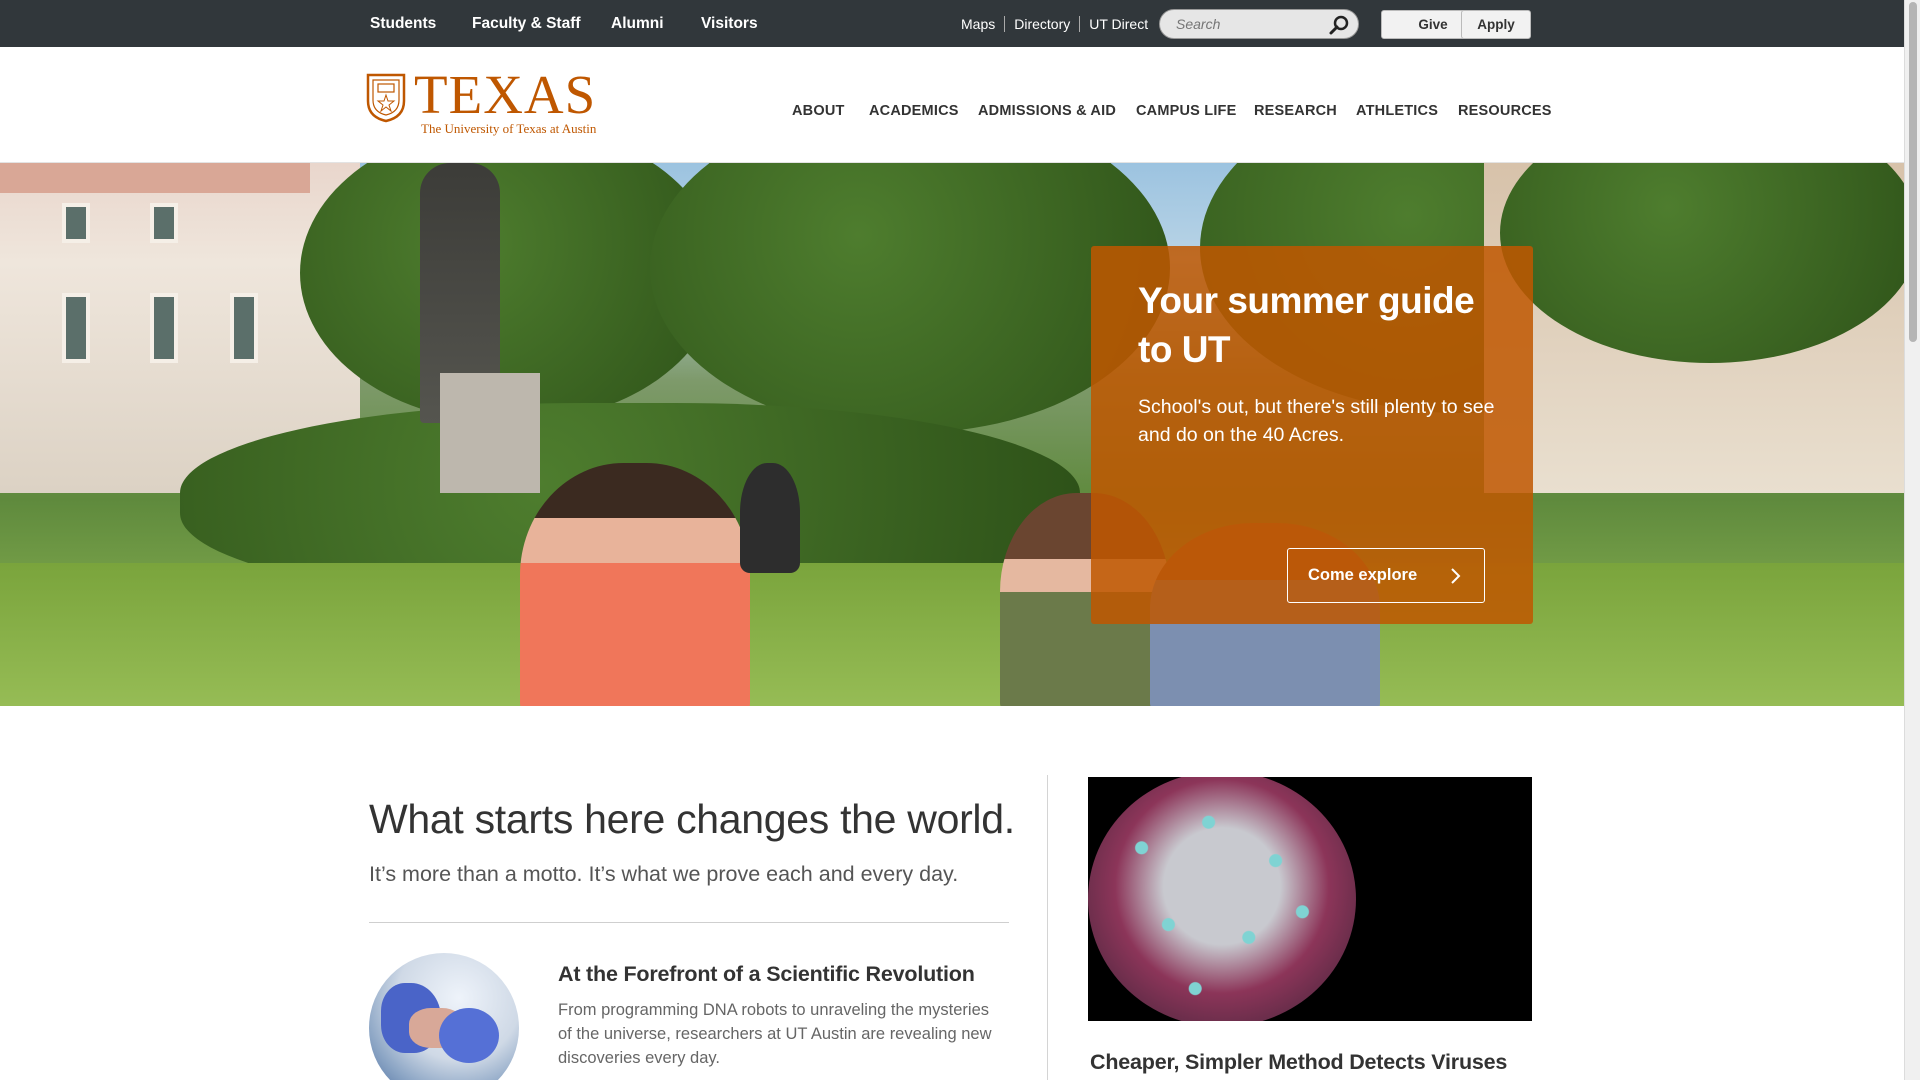 The image size is (1920, 1080). What do you see at coordinates (914, 111) in the screenshot?
I see `nav-item-academics: ACADEMICS` at bounding box center [914, 111].